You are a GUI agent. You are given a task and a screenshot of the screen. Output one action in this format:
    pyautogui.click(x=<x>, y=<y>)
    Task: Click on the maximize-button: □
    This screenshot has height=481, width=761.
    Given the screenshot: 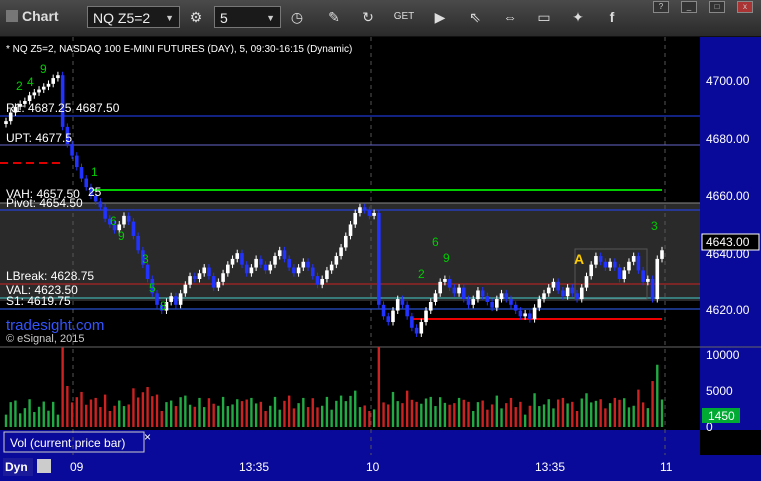 What is the action you would take?
    pyautogui.click(x=717, y=7)
    